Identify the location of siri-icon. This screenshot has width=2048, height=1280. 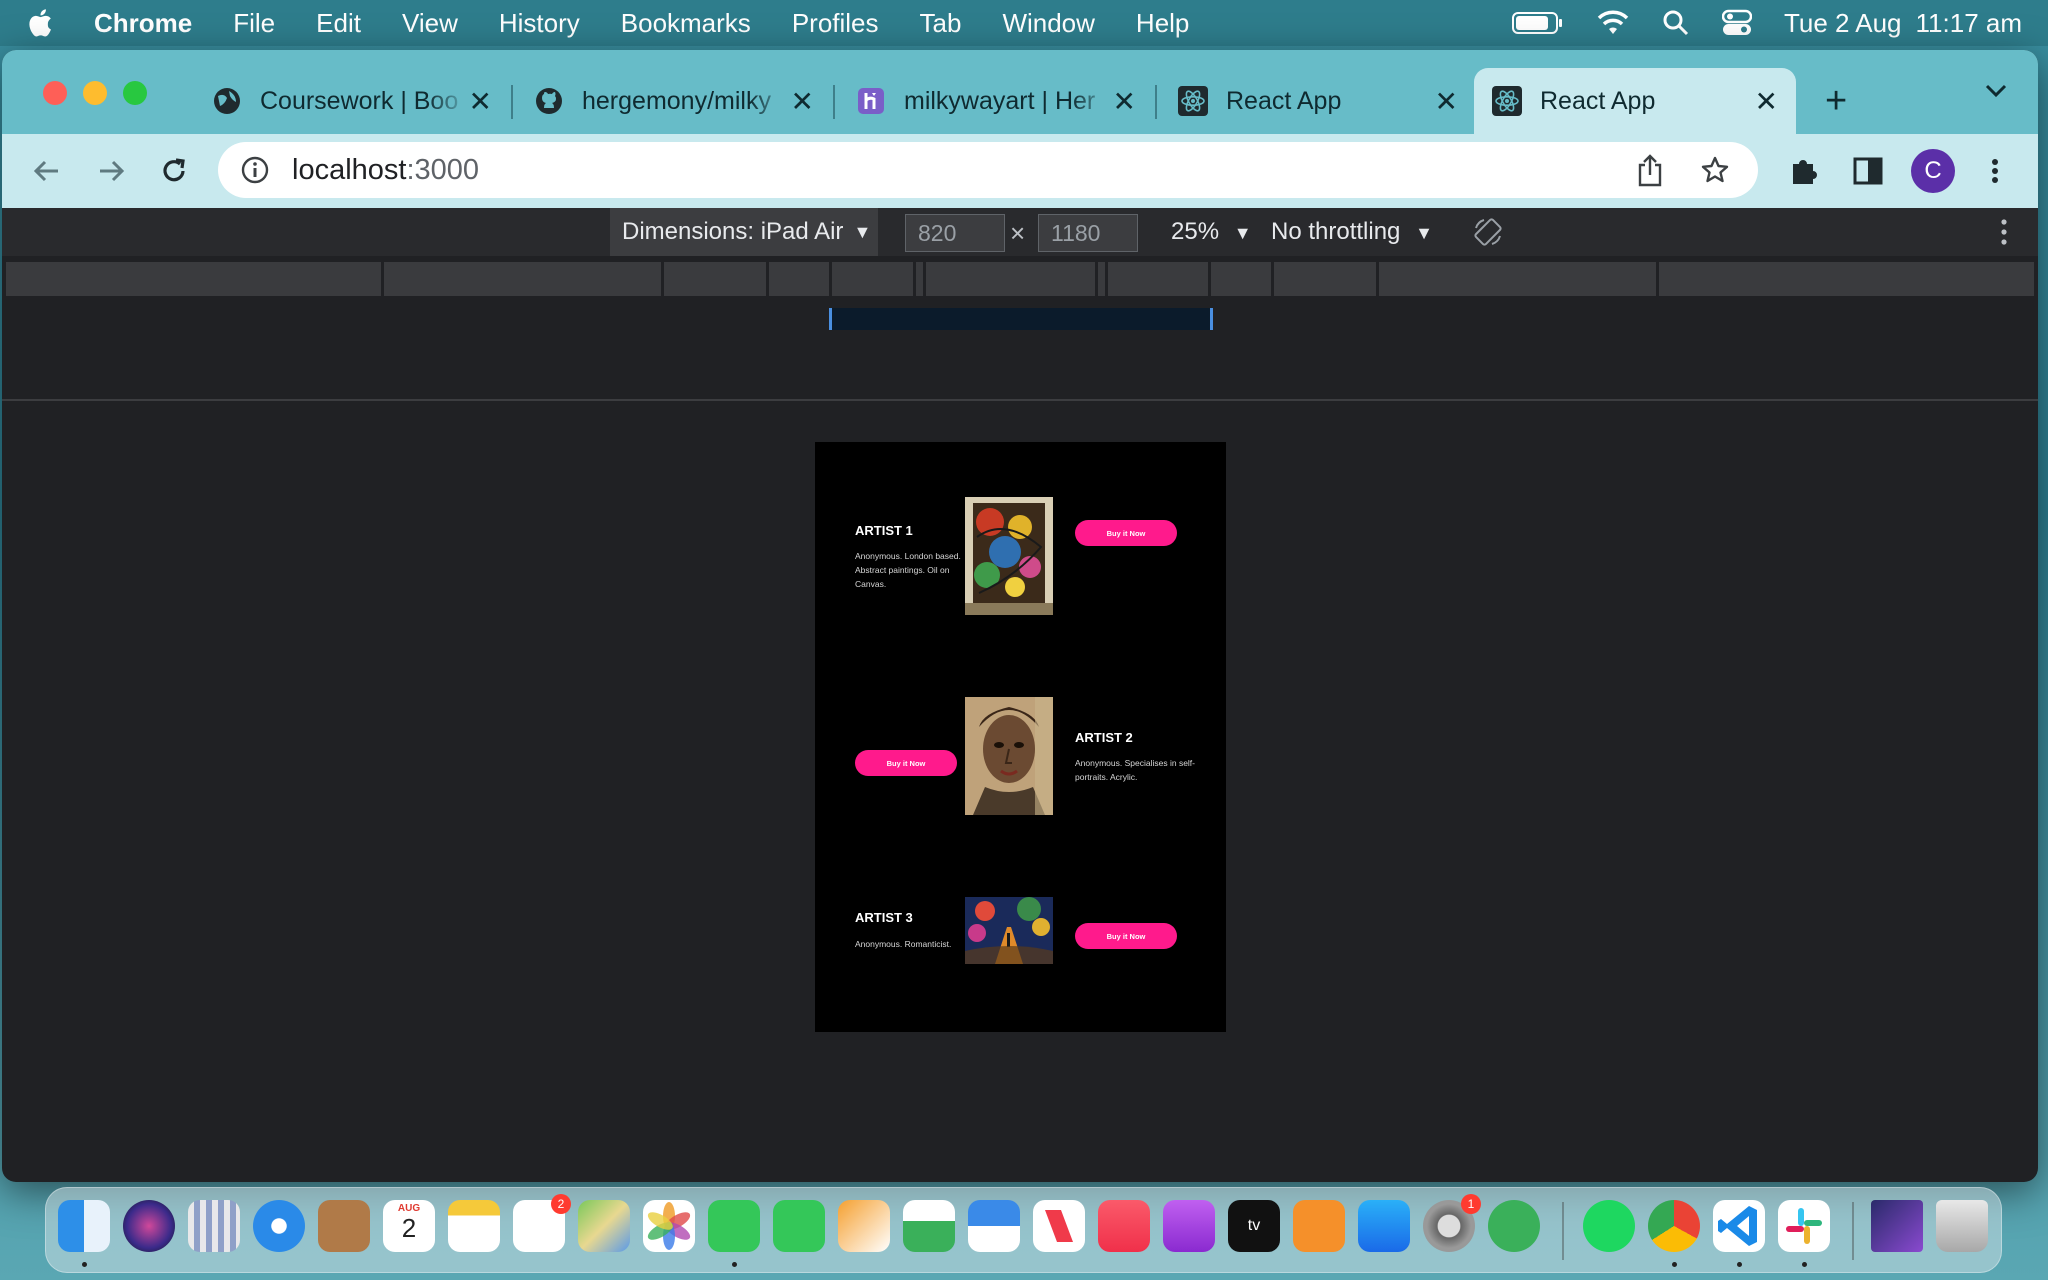
(149, 1226).